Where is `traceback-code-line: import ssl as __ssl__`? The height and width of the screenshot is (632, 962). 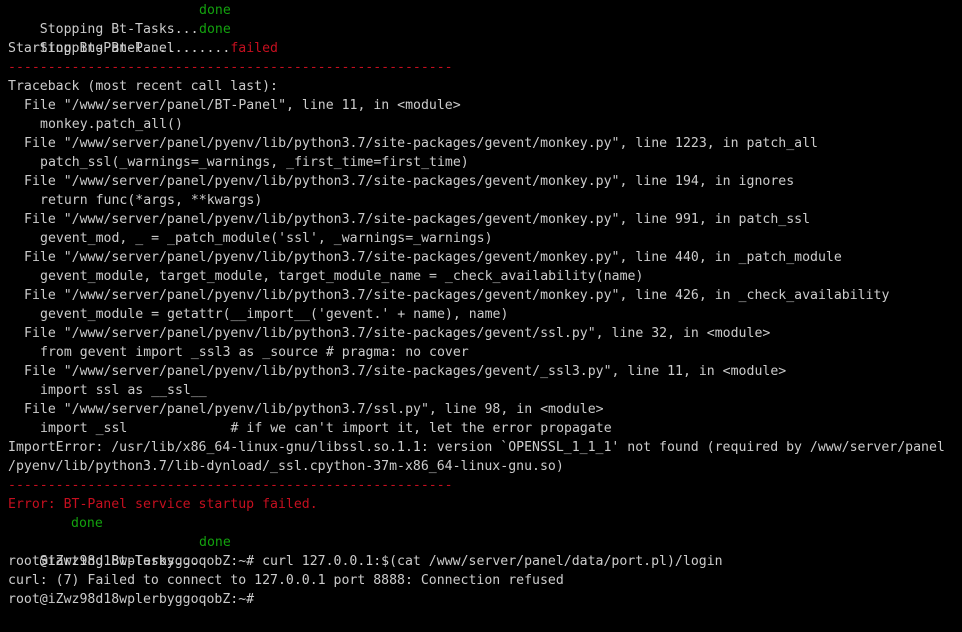
traceback-code-line: import ssl as __ssl__ is located at coordinates (123, 390).